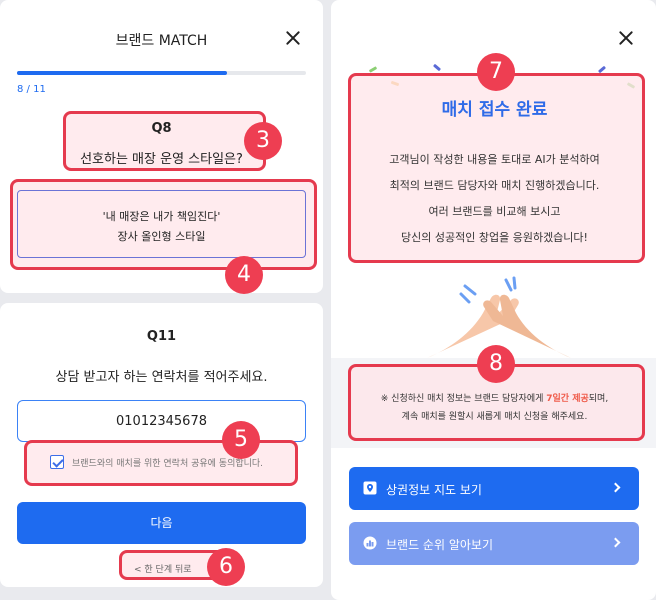 The width and height of the screenshot is (656, 600). I want to click on consent-checkbox, so click(57, 462).